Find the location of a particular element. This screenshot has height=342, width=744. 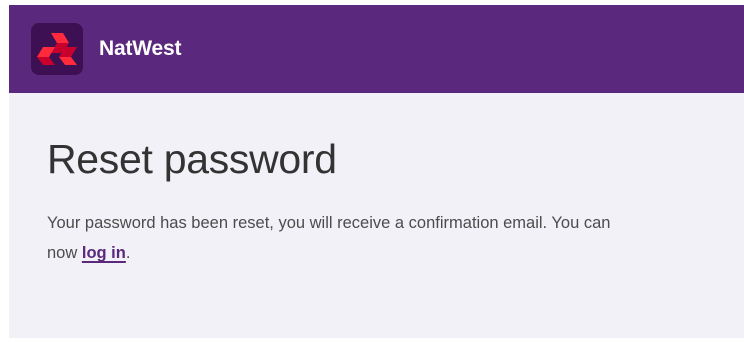

natwest-cubes-icon is located at coordinates (57, 49).